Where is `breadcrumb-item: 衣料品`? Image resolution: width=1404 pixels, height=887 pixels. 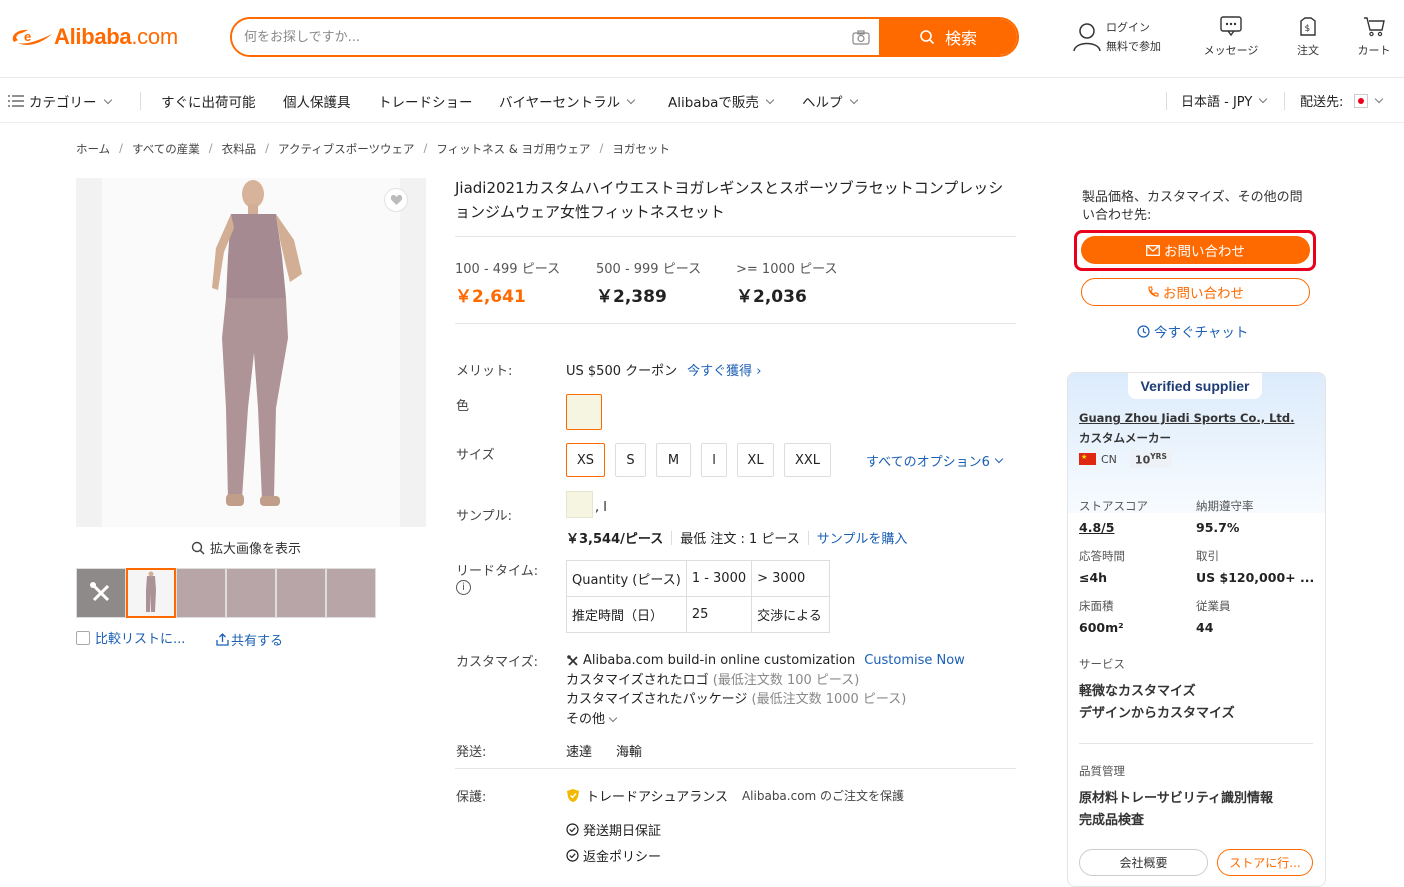
breadcrumb-item: 衣料品 is located at coordinates (239, 149).